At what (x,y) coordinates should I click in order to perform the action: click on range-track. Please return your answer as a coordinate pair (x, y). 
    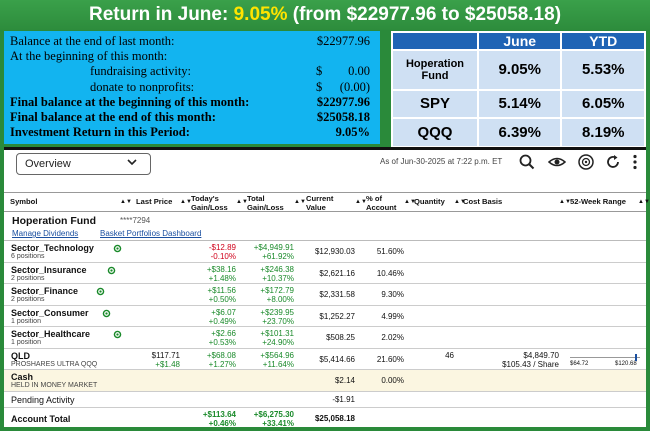
    Looking at the image, I should click on (605, 357).